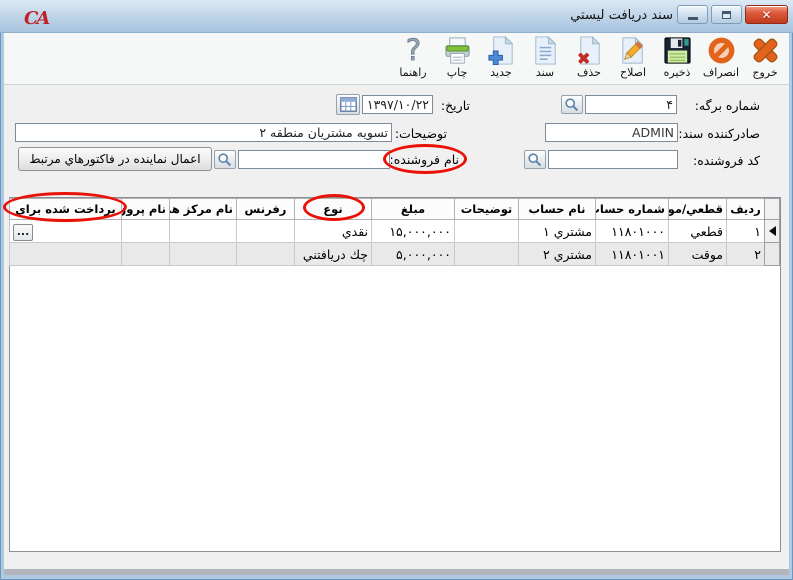  I want to click on edit-button: اصلاح, so click(633, 59).